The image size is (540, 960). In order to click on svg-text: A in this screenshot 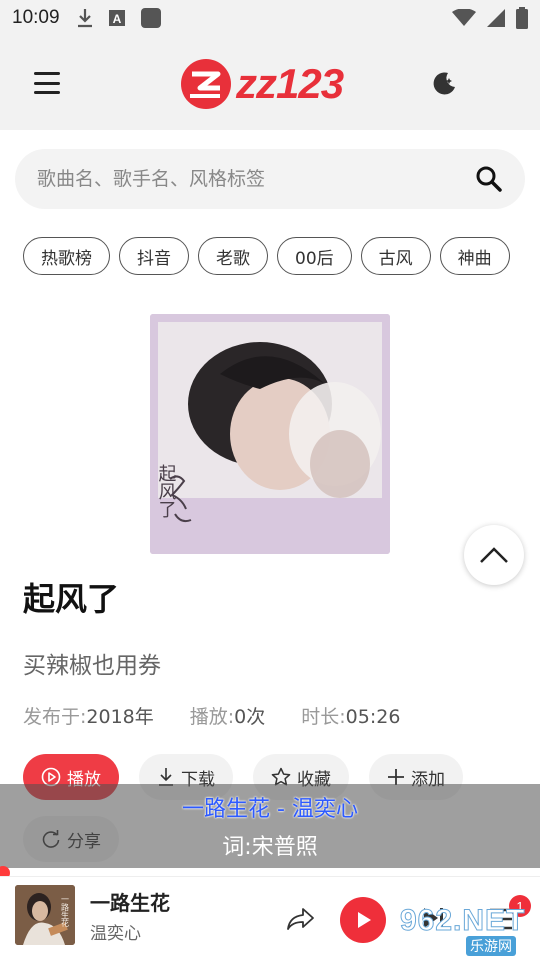, I will do `click(116, 19)`.